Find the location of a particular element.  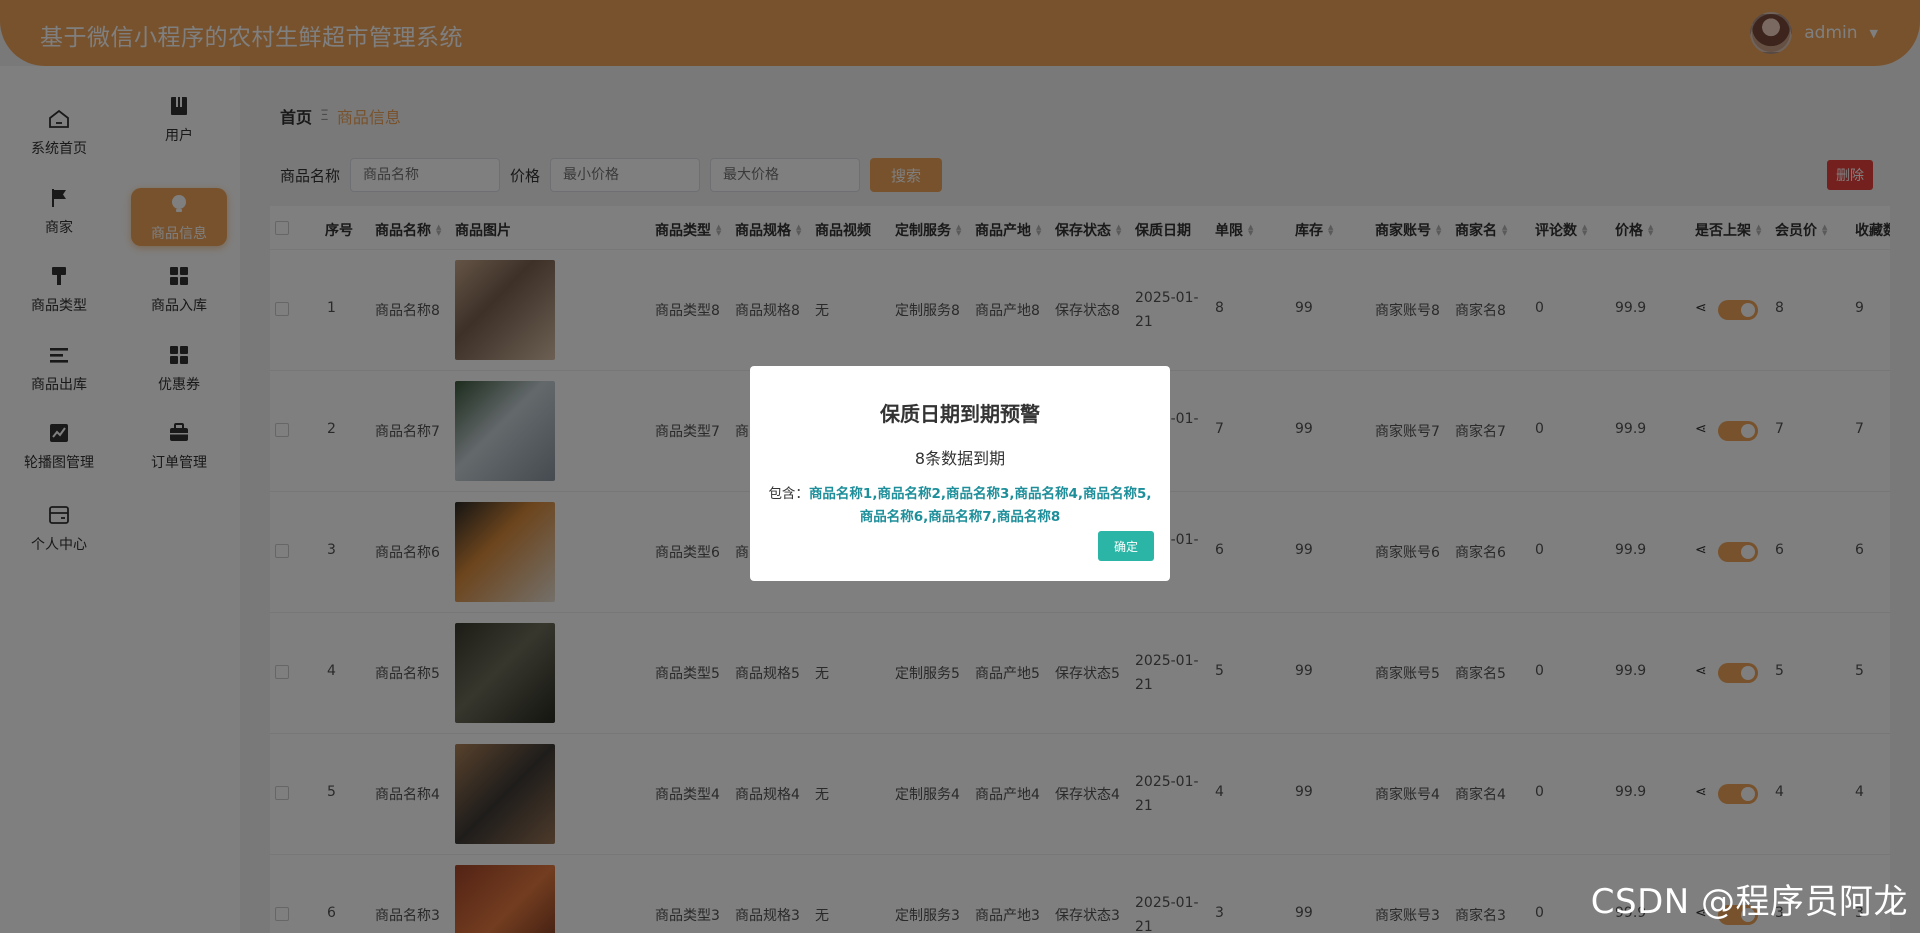

dialog-subtitle: 8条数据到期 is located at coordinates (960, 458).